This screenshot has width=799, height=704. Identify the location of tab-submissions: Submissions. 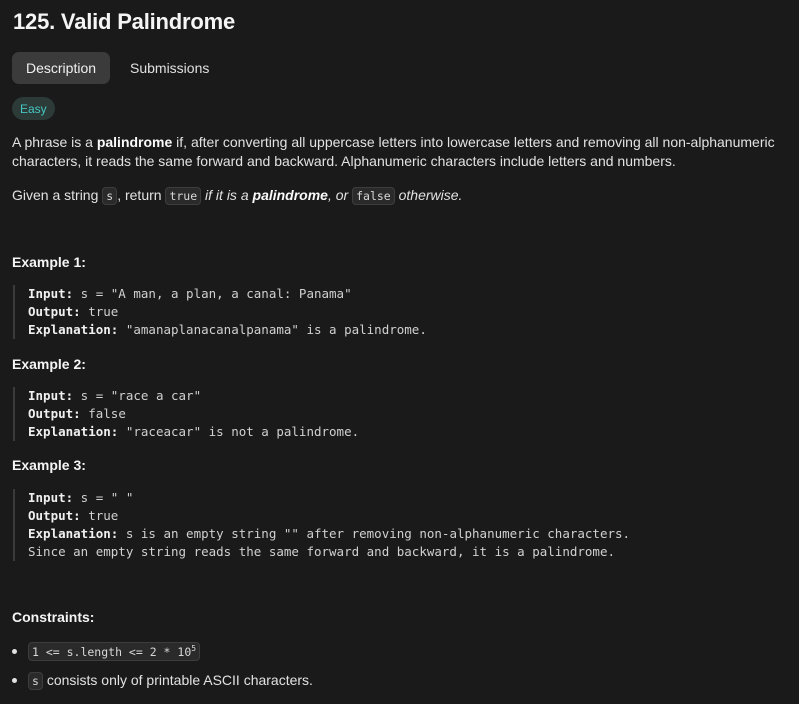
(169, 68).